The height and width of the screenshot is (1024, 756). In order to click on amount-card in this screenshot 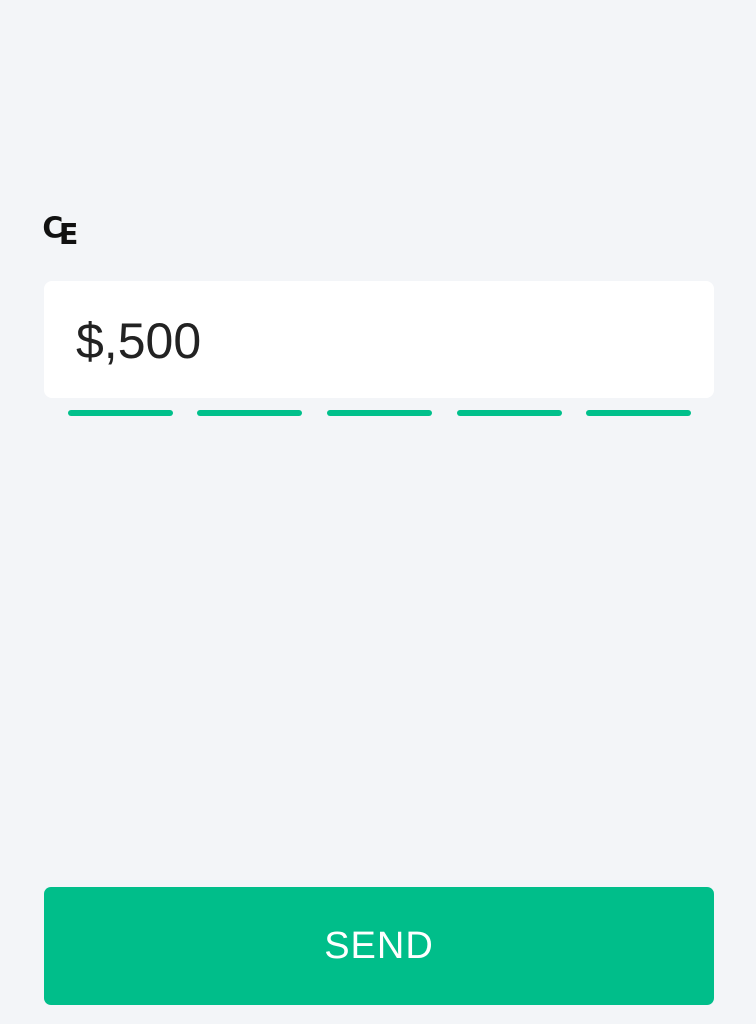, I will do `click(379, 339)`.